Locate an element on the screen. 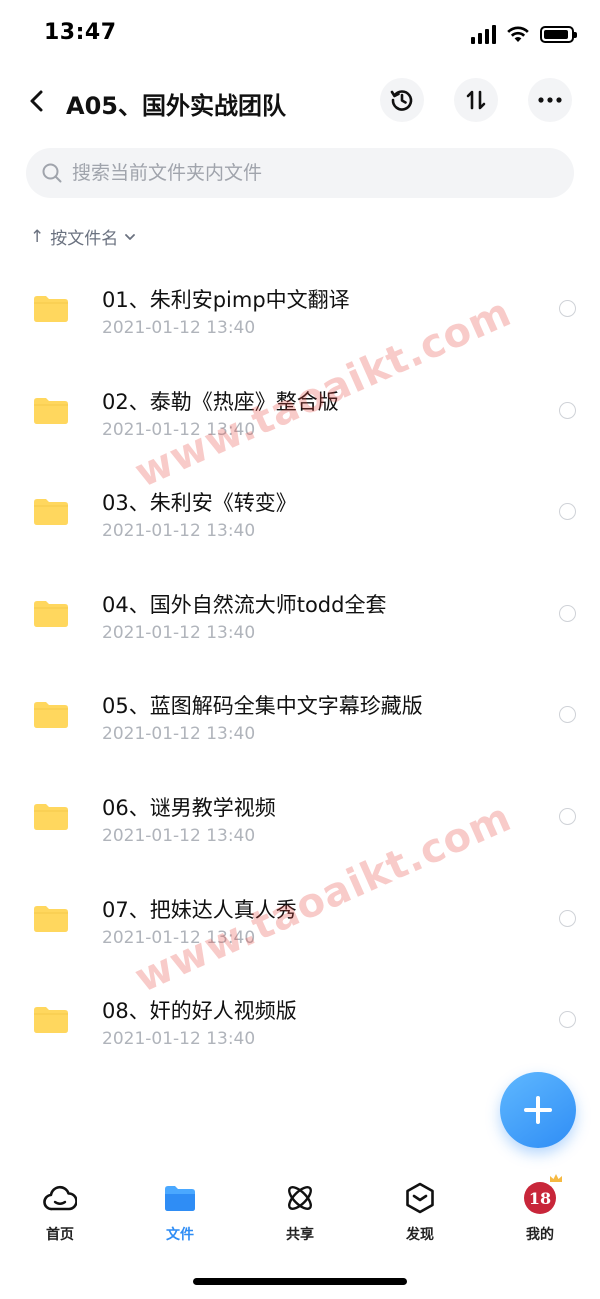  file-row: 06、谜男教学视频 2021-01-12 13:40 is located at coordinates (300, 817).